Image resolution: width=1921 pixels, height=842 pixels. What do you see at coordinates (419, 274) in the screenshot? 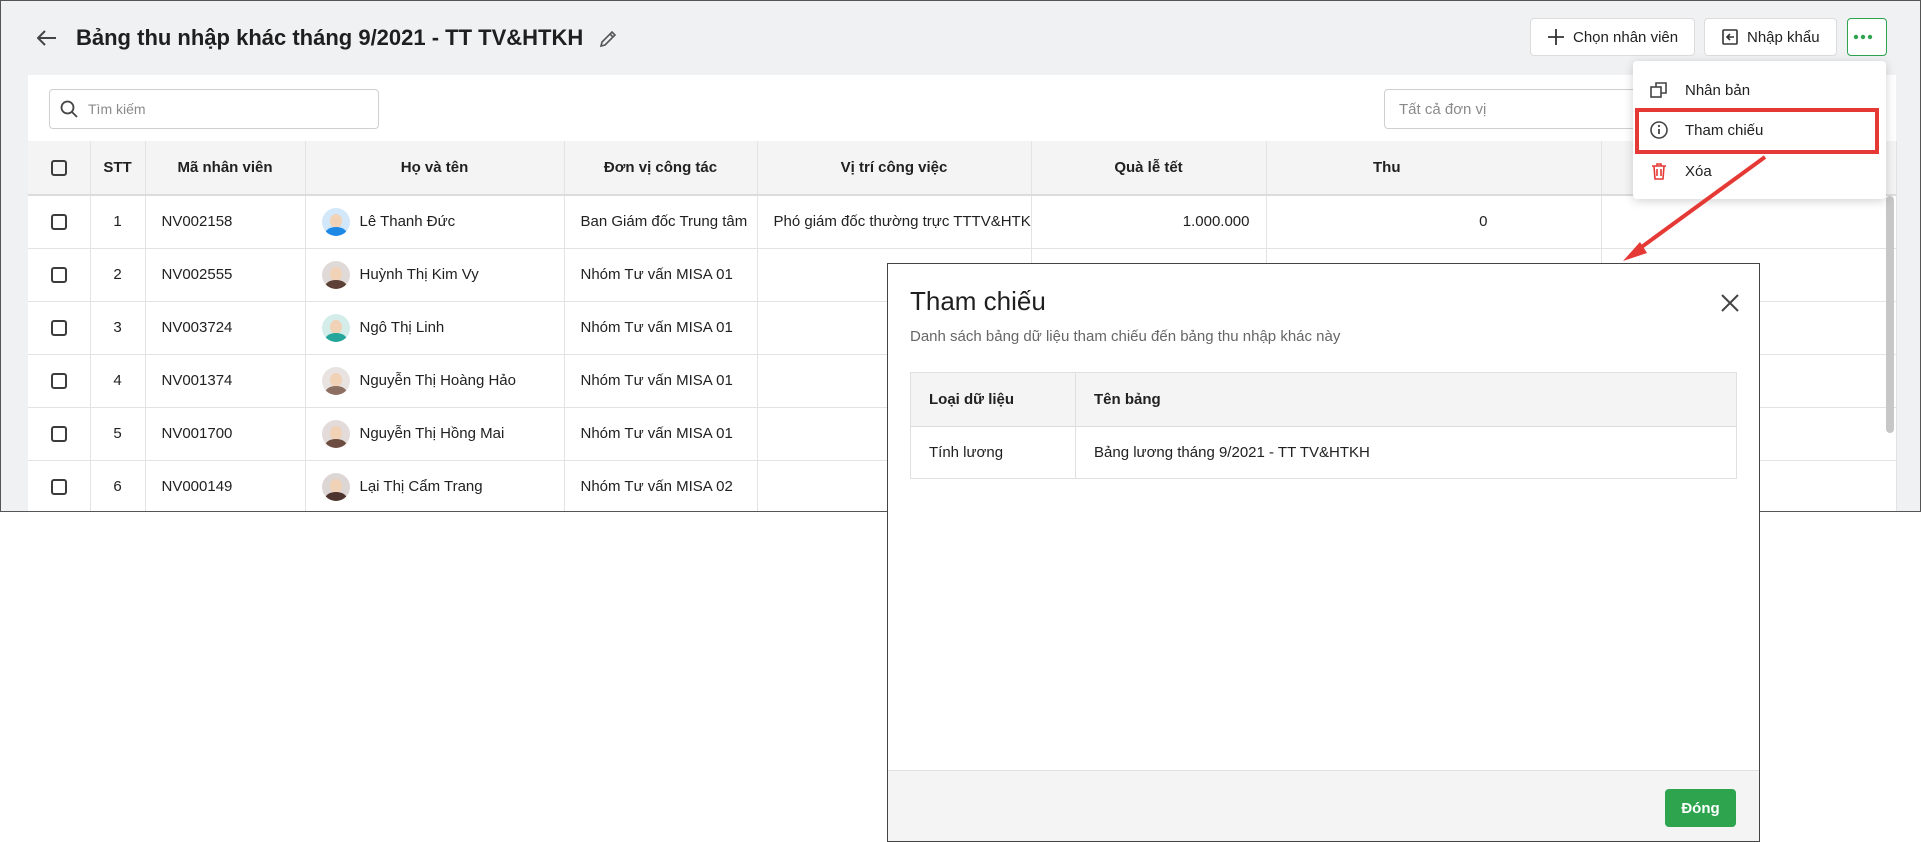
I see `employee-name: Huỳnh Thị Kim Vy` at bounding box center [419, 274].